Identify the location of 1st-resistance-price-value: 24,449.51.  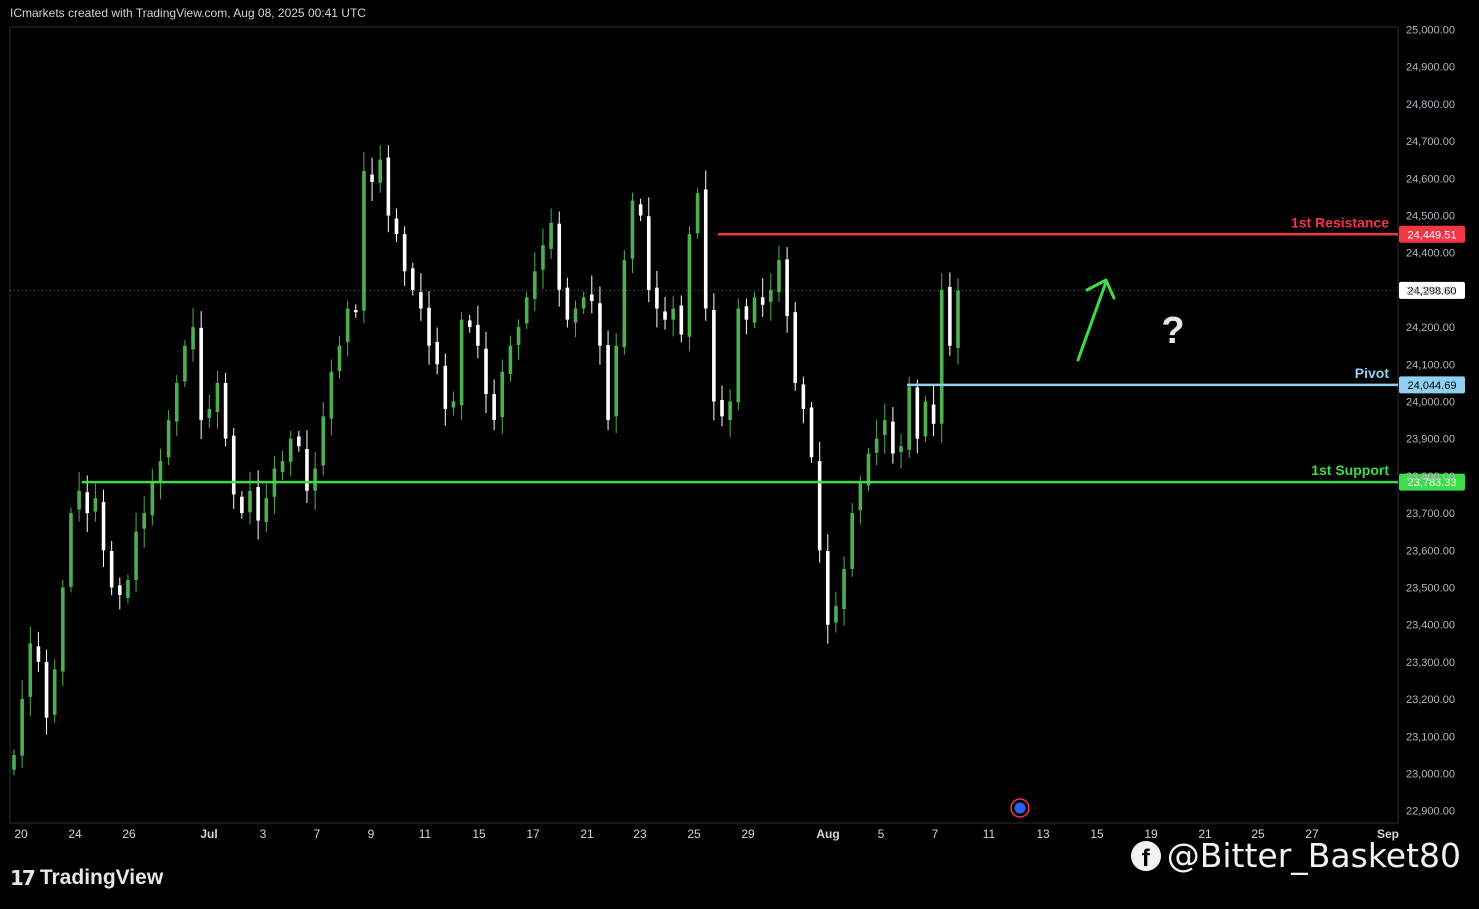
(1432, 235).